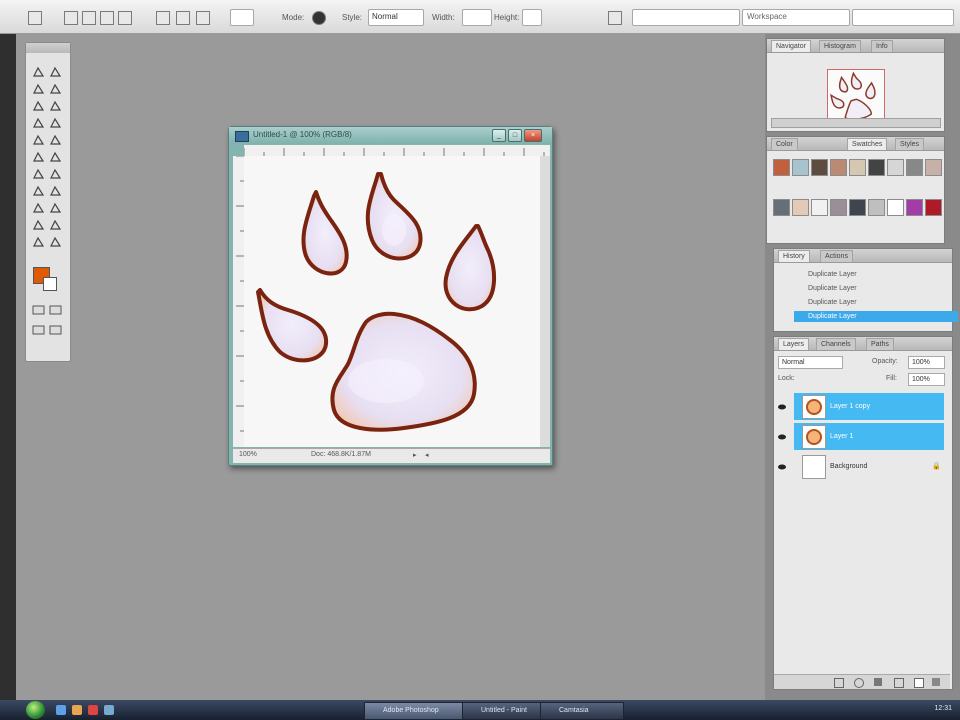 Image resolution: width=960 pixels, height=720 pixels. What do you see at coordinates (48, 48) in the screenshot?
I see `toolbox-grabber` at bounding box center [48, 48].